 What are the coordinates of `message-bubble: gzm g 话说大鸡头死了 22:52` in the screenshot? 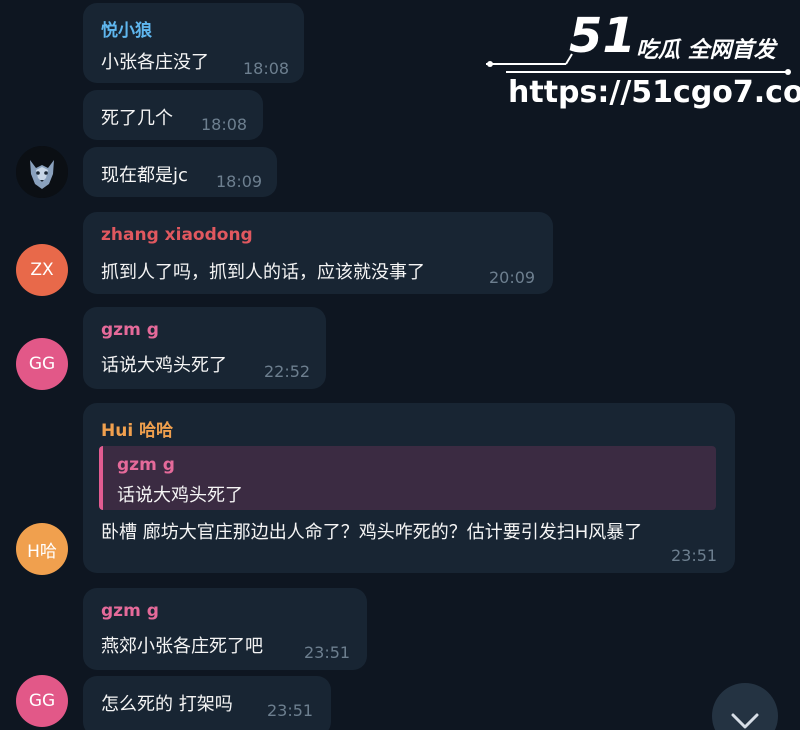 It's located at (204, 348).